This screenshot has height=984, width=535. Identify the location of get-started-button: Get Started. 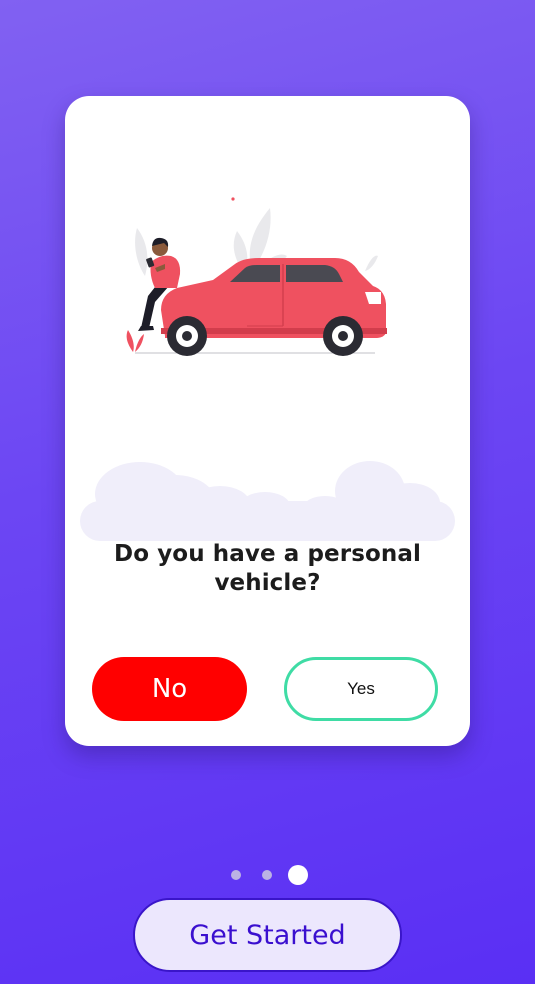
(267, 935).